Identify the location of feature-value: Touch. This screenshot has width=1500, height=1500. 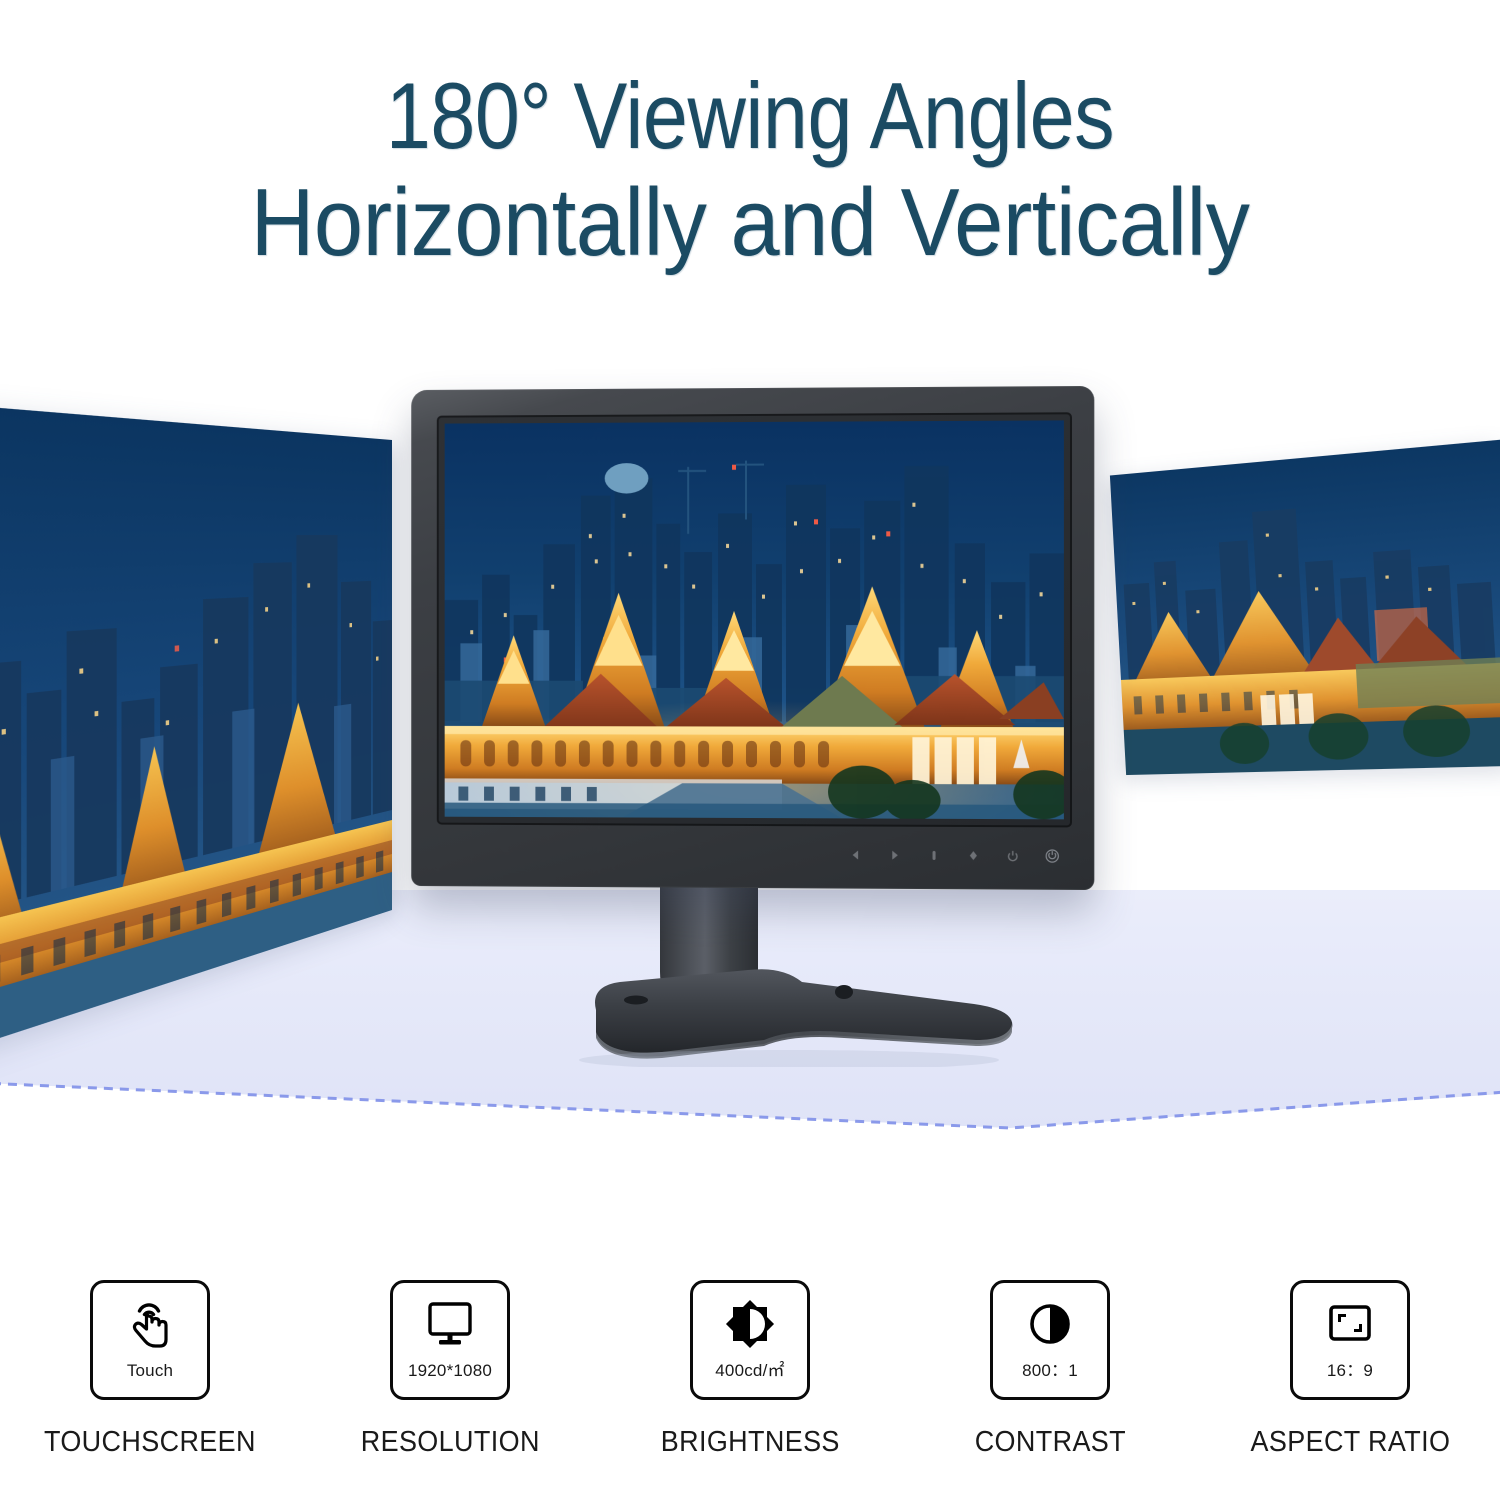
(150, 1370).